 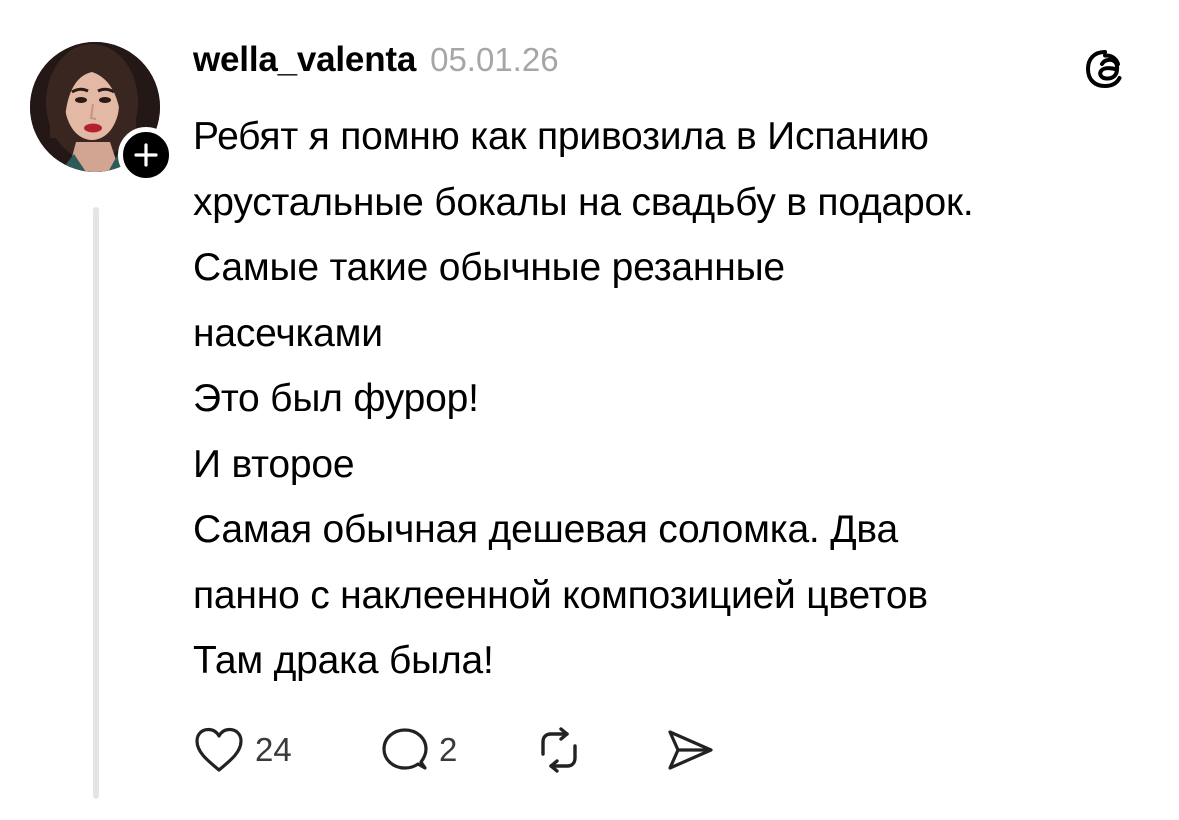 What do you see at coordinates (336, 398) in the screenshot?
I see `post-body-line: Это был фурор!` at bounding box center [336, 398].